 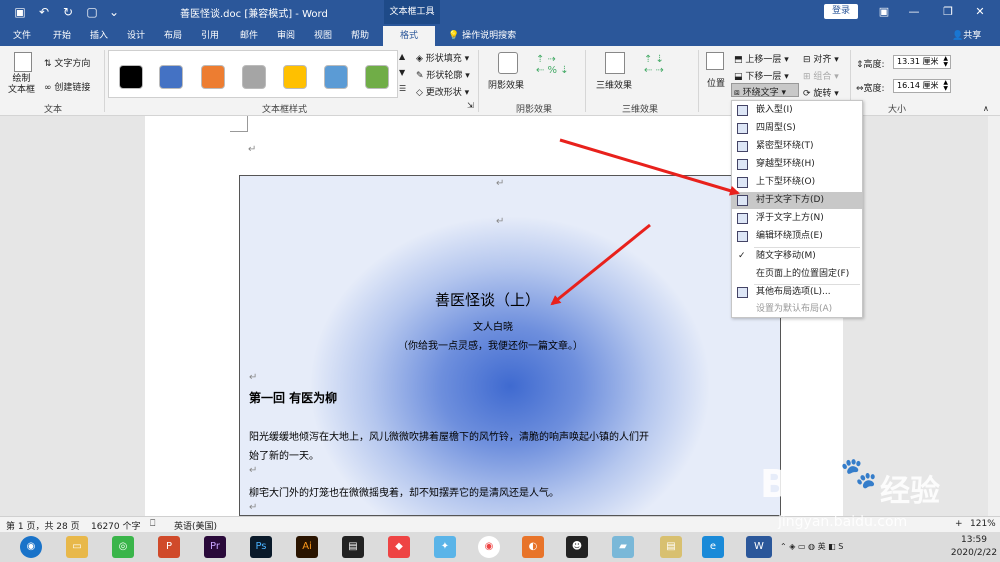 I want to click on paw-icon: 🐾, so click(x=859, y=473).